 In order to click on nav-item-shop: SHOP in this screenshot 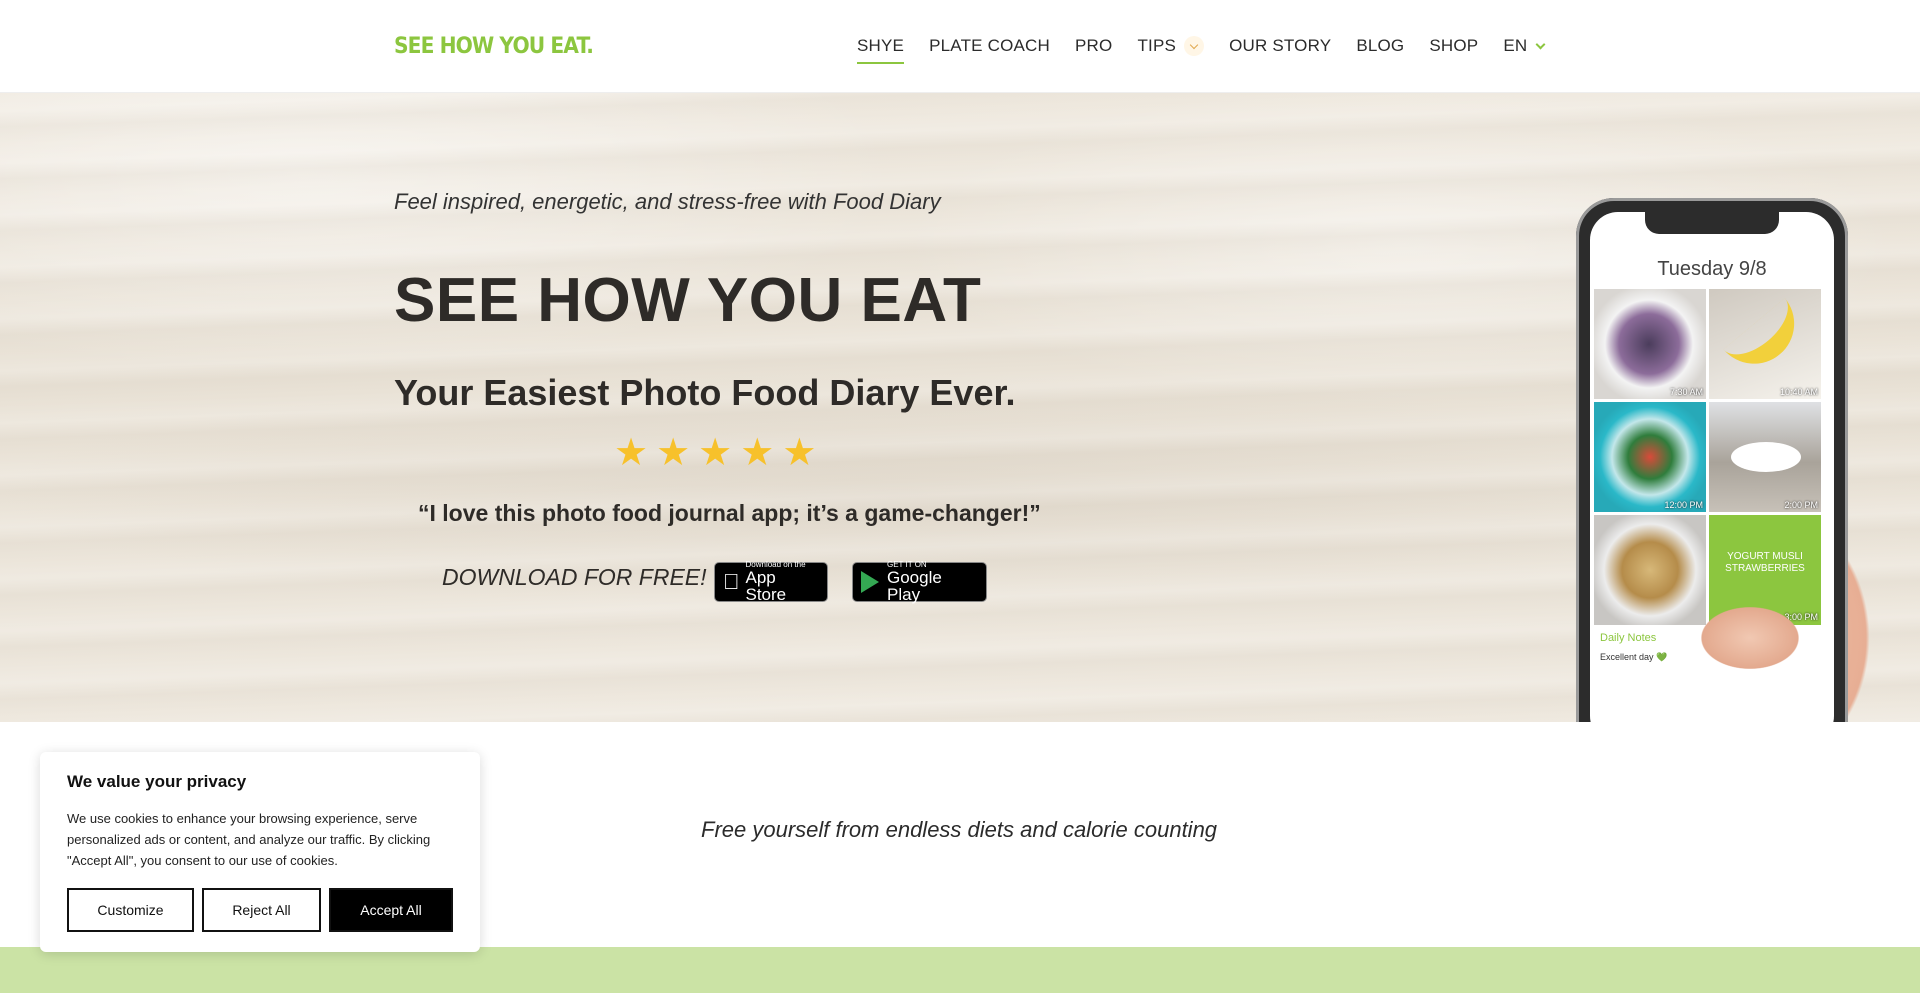, I will do `click(1453, 46)`.